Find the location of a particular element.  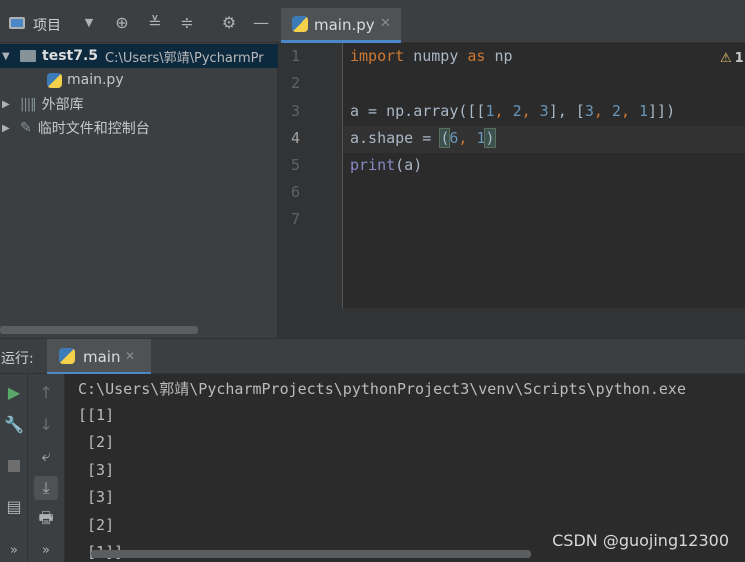

scratches-label: 临时文件和控制台 is located at coordinates (93, 129).